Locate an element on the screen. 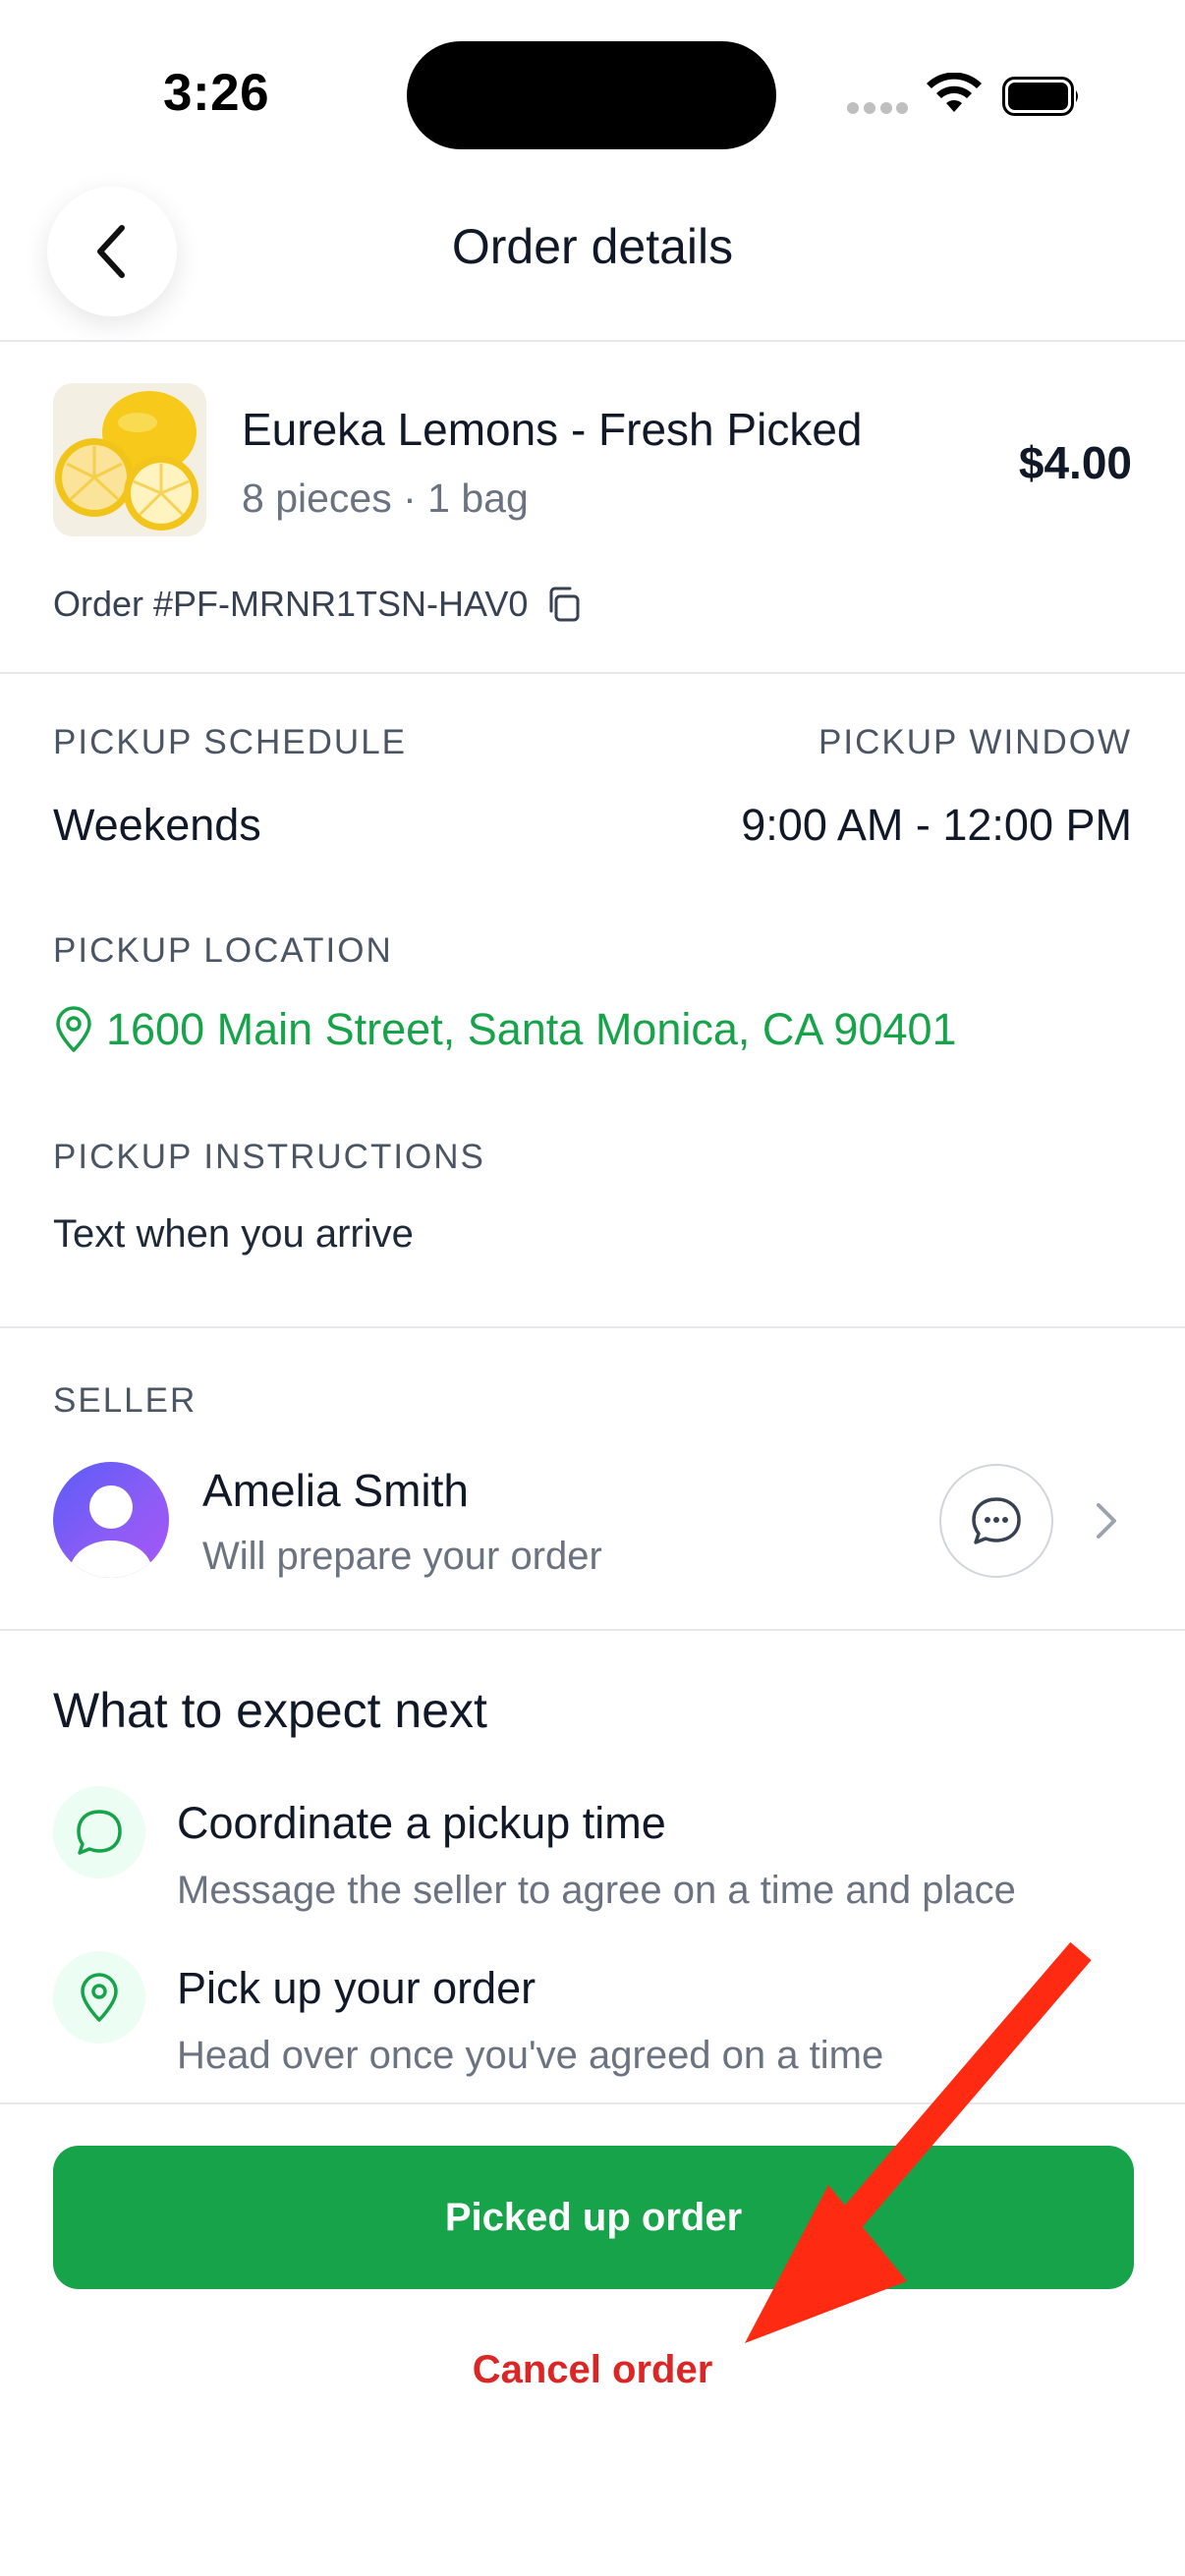  order-number-row: Order #PF-MRNR1TSN-HAV0 is located at coordinates (319, 604).